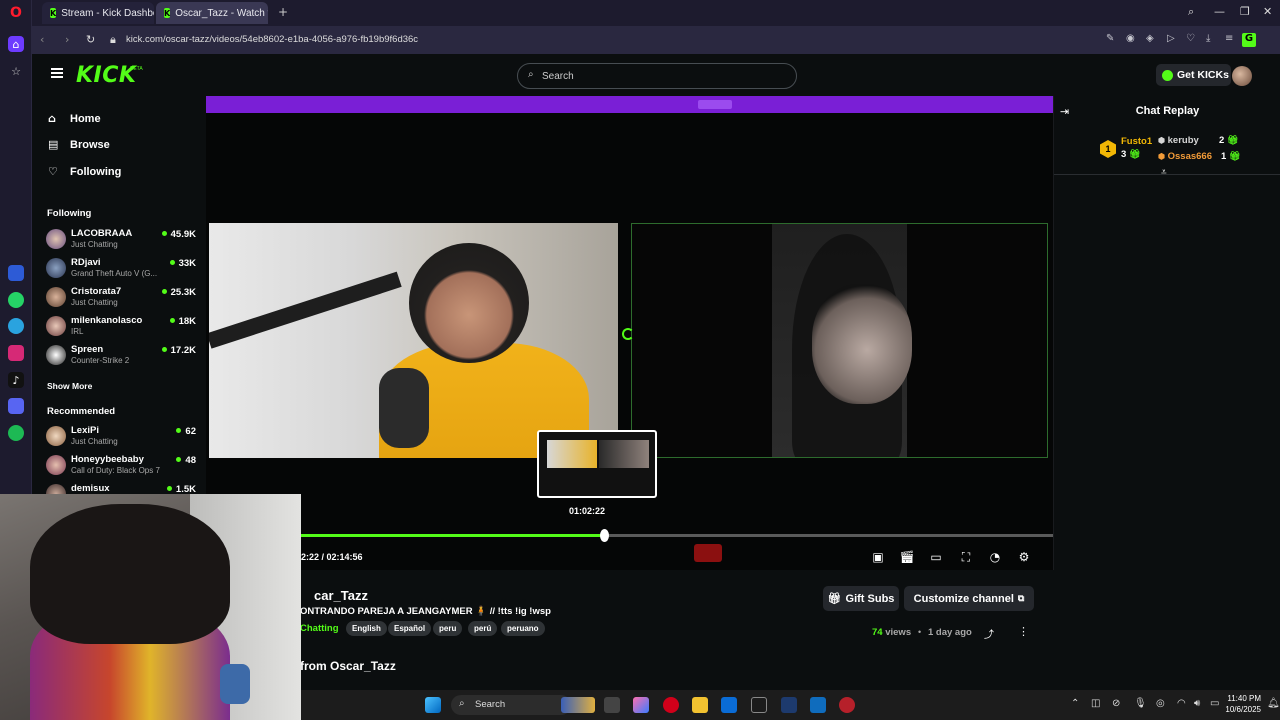  What do you see at coordinates (16, 71) in the screenshot?
I see `pinboard-icon: ☆` at bounding box center [16, 71].